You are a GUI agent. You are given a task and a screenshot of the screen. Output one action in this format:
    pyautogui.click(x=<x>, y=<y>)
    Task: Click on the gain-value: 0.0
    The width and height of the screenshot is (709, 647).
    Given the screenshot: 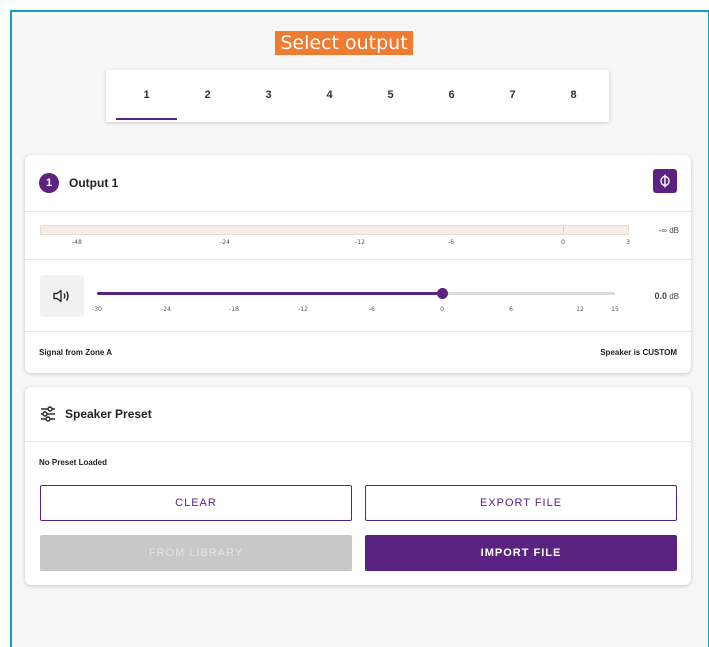 What is the action you would take?
    pyautogui.click(x=660, y=296)
    